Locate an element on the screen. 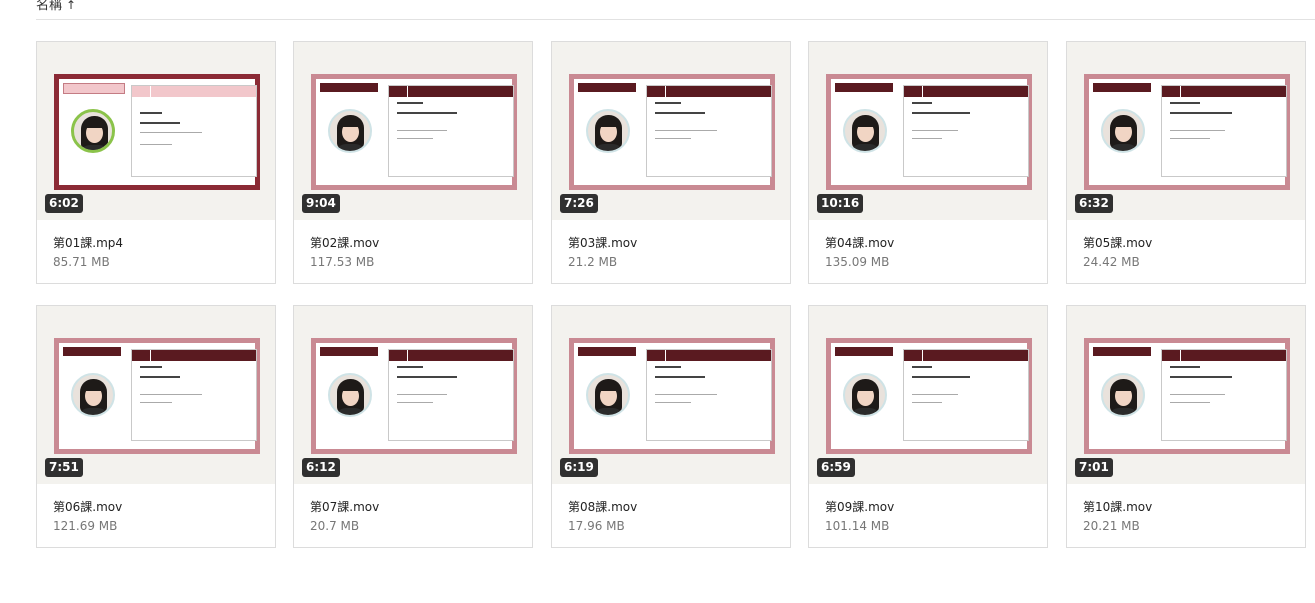 The image size is (1315, 603). video-file-size: 117.53 MB is located at coordinates (342, 262).